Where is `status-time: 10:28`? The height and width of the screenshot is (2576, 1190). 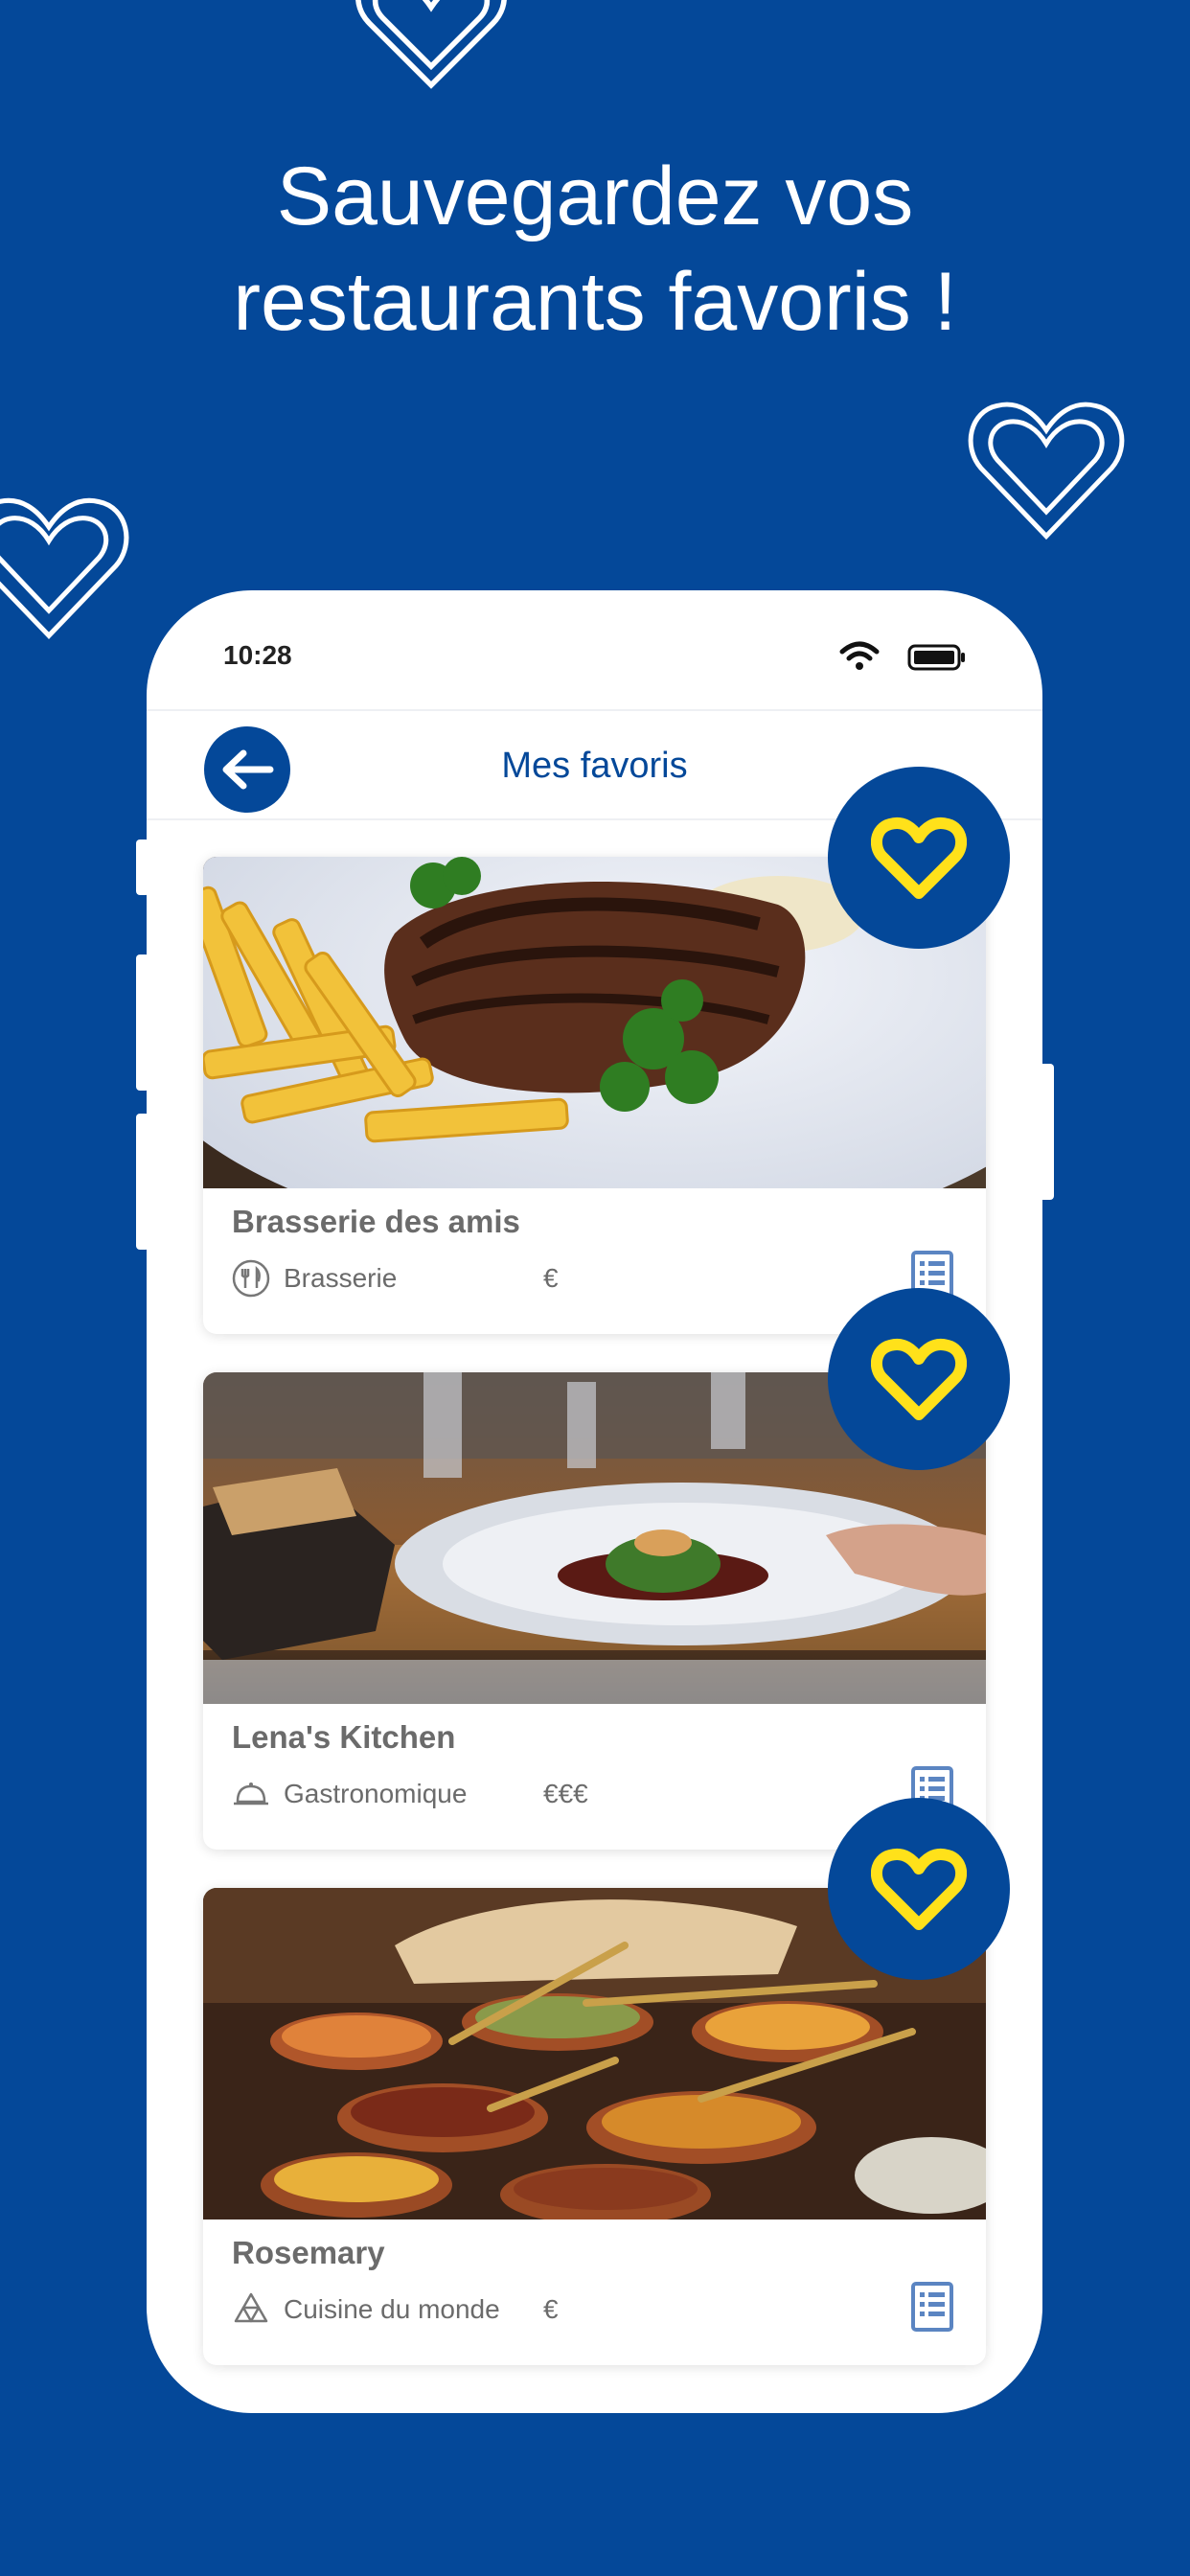
status-time: 10:28 is located at coordinates (257, 655).